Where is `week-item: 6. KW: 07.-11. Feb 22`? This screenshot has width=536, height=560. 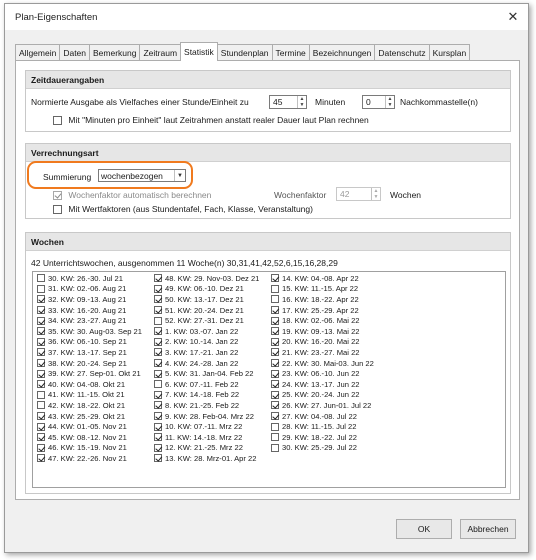 week-item: 6. KW: 07.-11. Feb 22 is located at coordinates (206, 384).